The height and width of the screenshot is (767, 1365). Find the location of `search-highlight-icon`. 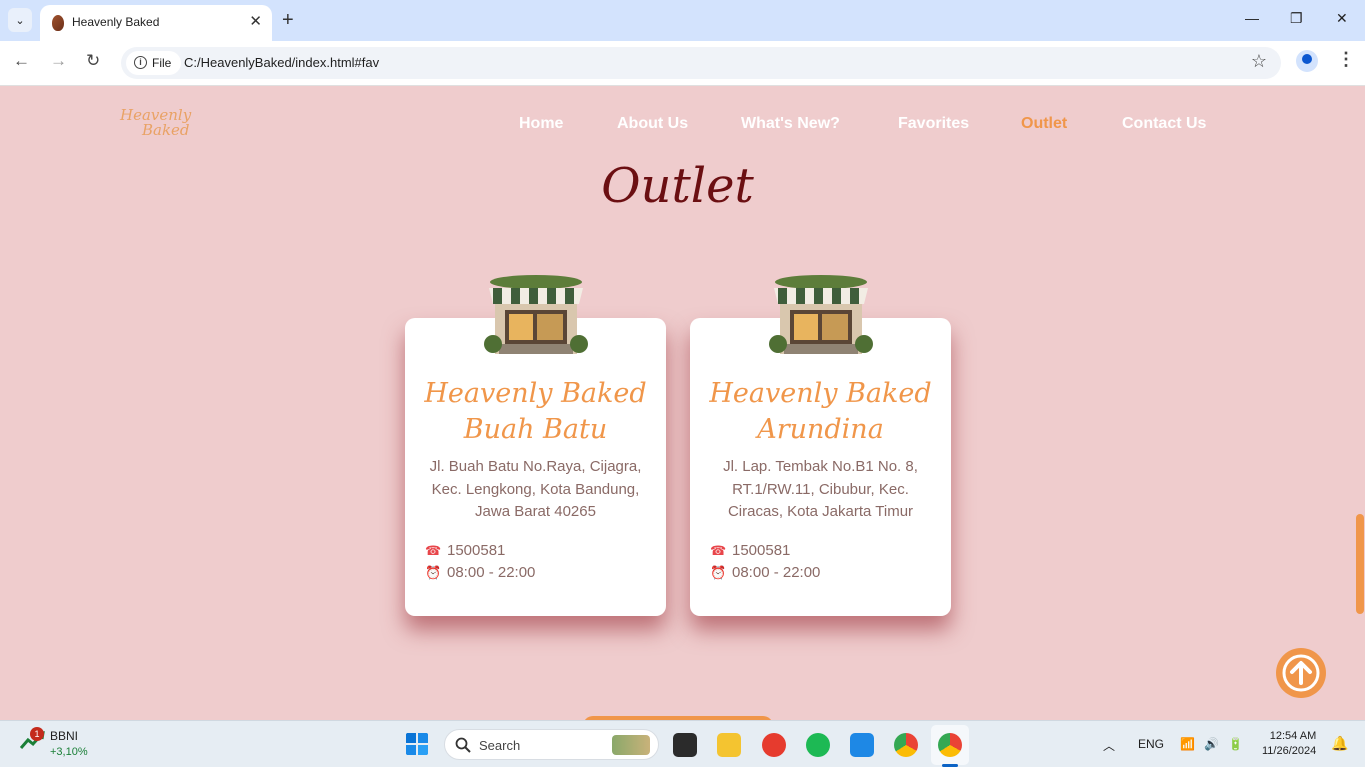

search-highlight-icon is located at coordinates (631, 745).